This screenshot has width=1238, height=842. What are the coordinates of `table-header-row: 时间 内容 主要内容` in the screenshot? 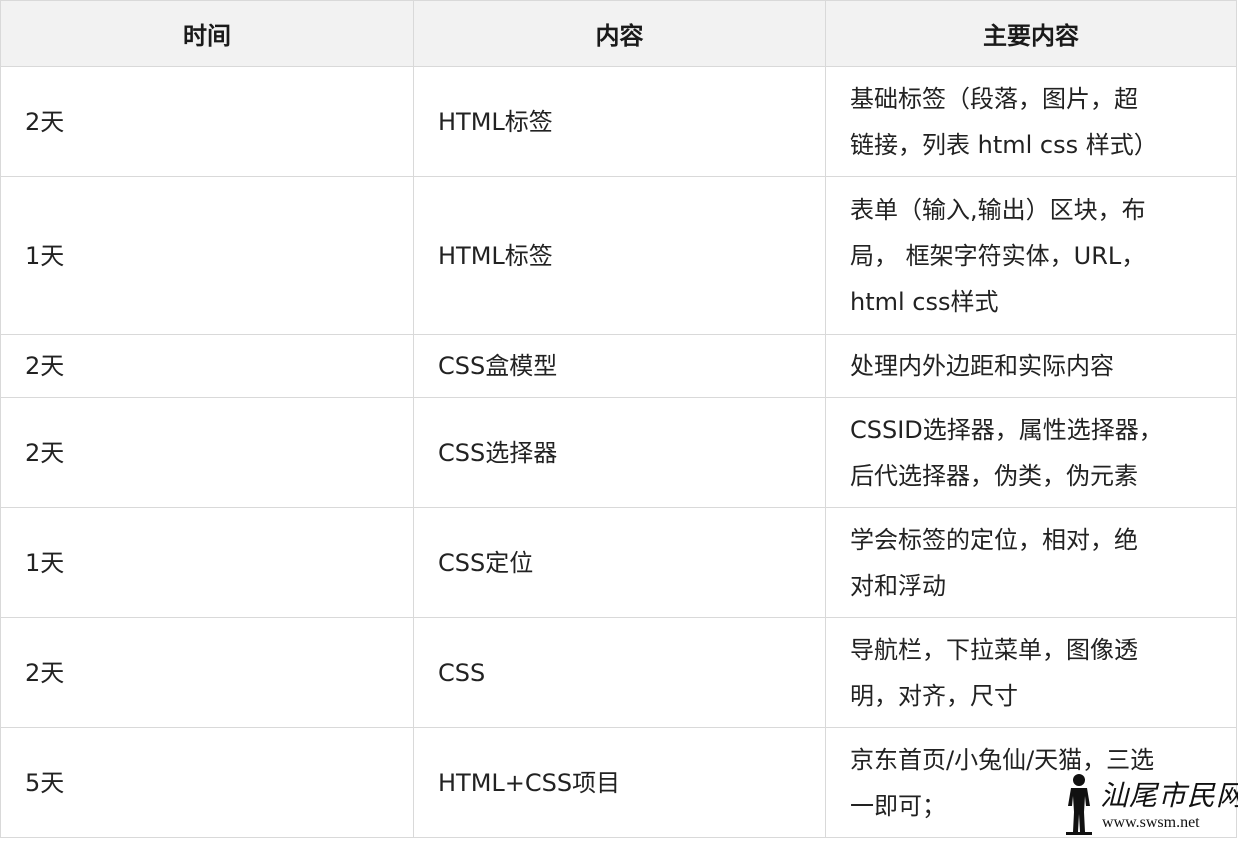 It's located at (618, 33).